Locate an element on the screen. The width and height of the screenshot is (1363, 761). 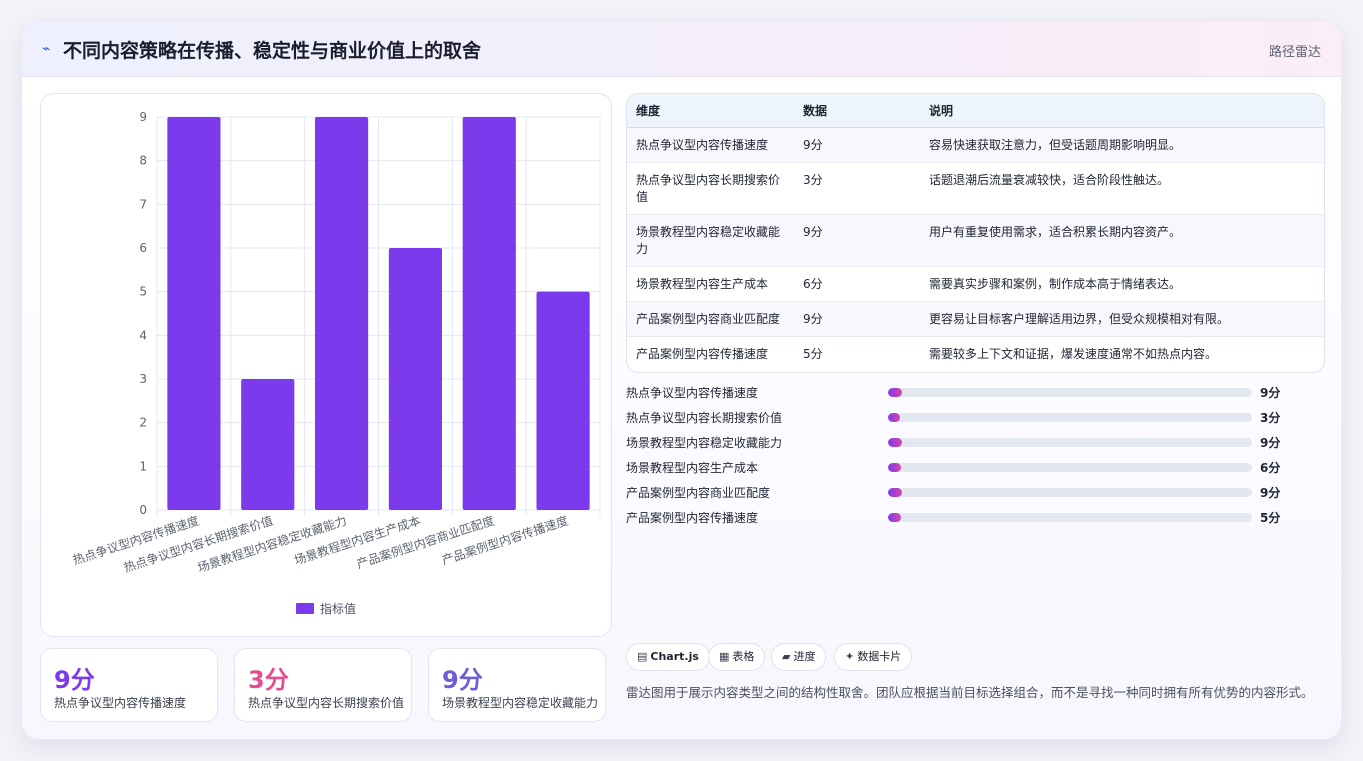
table-cell: 产品案例型内容传播速度 is located at coordinates (702, 353).